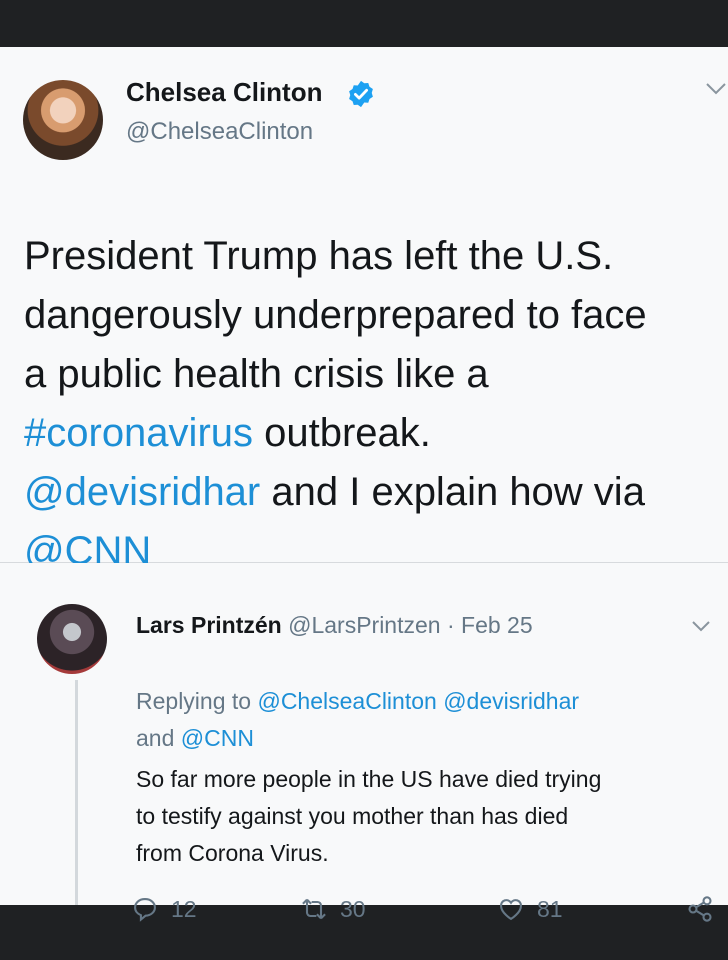 This screenshot has height=960, width=728. What do you see at coordinates (319, 256) in the screenshot?
I see `tweet-line: President Trump has left the U.S.` at bounding box center [319, 256].